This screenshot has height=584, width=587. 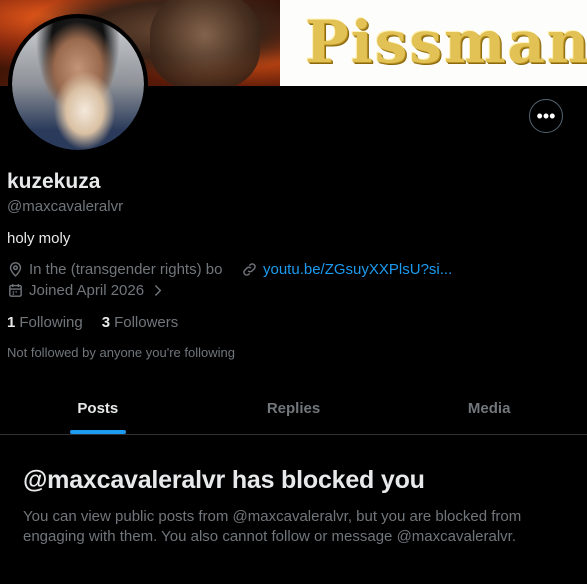 I want to click on avatar-image, so click(x=78, y=84).